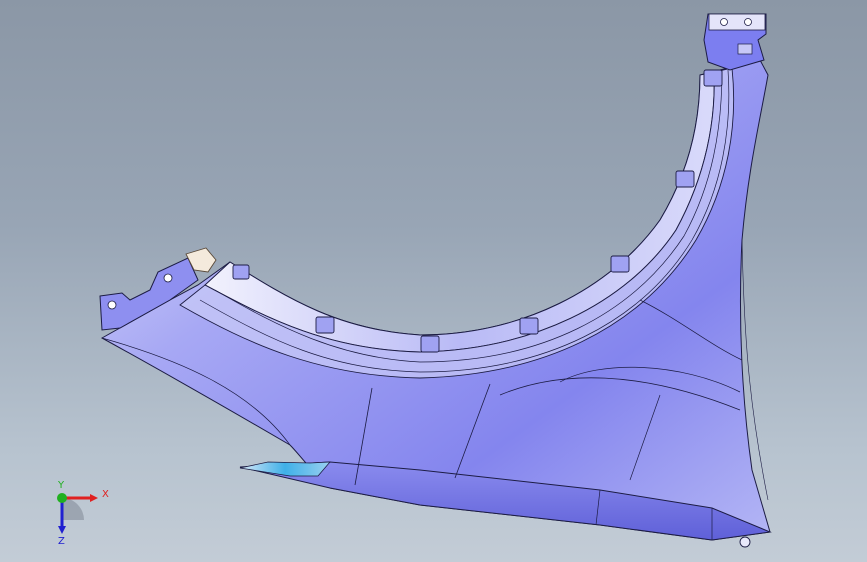 The image size is (867, 562). I want to click on rear-tab, so click(745, 542).